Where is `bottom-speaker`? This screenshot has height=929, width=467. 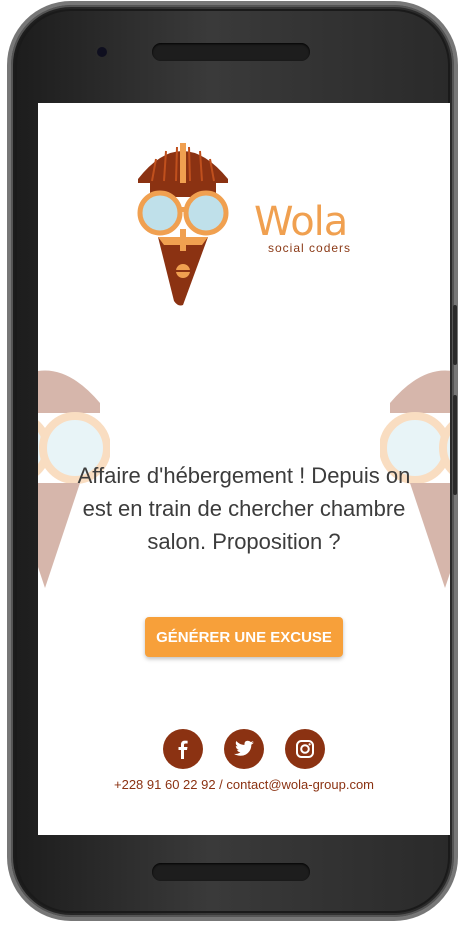
bottom-speaker is located at coordinates (231, 872).